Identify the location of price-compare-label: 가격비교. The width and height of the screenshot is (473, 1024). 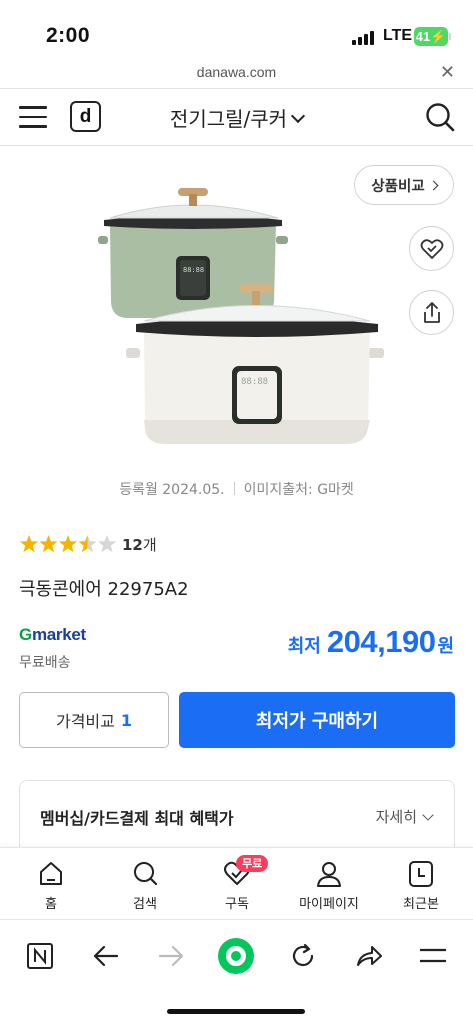
(85, 720).